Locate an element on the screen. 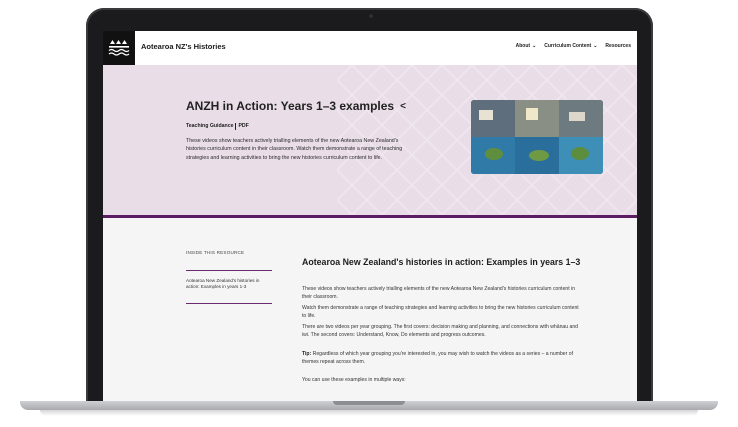 This screenshot has height=427, width=738. meta-divider is located at coordinates (236, 126).